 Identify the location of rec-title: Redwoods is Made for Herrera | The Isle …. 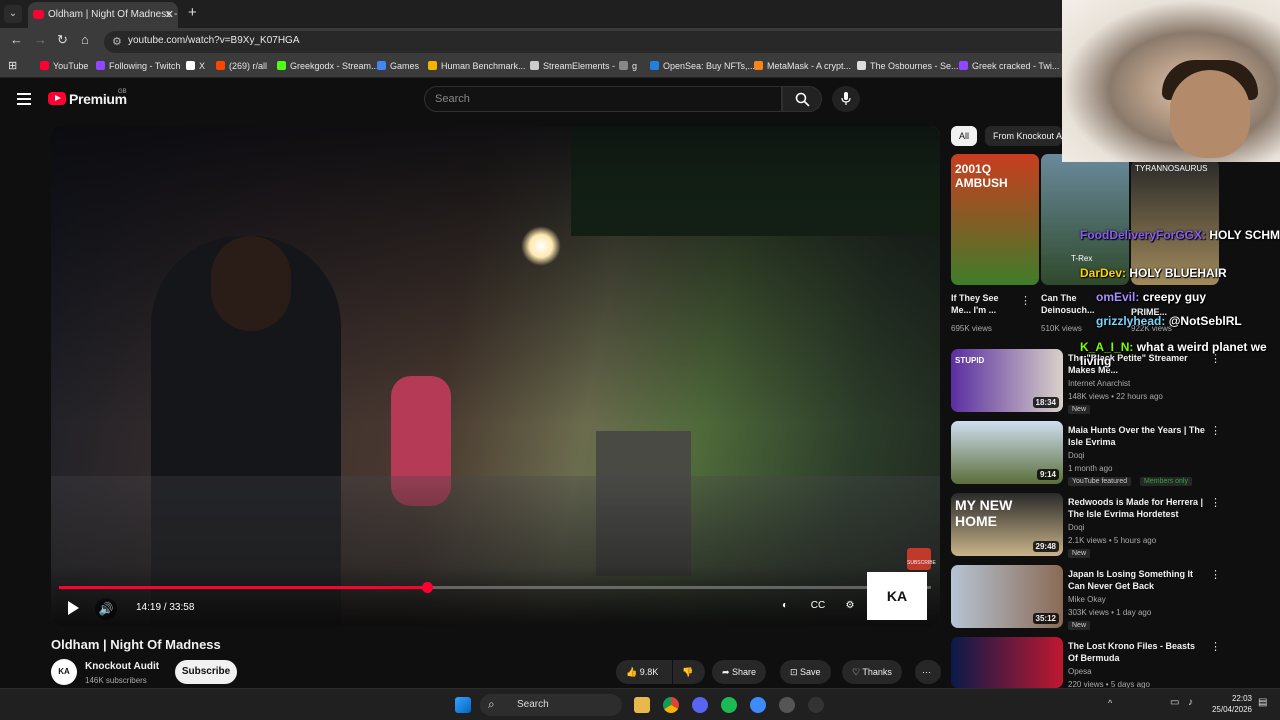
(1137, 508).